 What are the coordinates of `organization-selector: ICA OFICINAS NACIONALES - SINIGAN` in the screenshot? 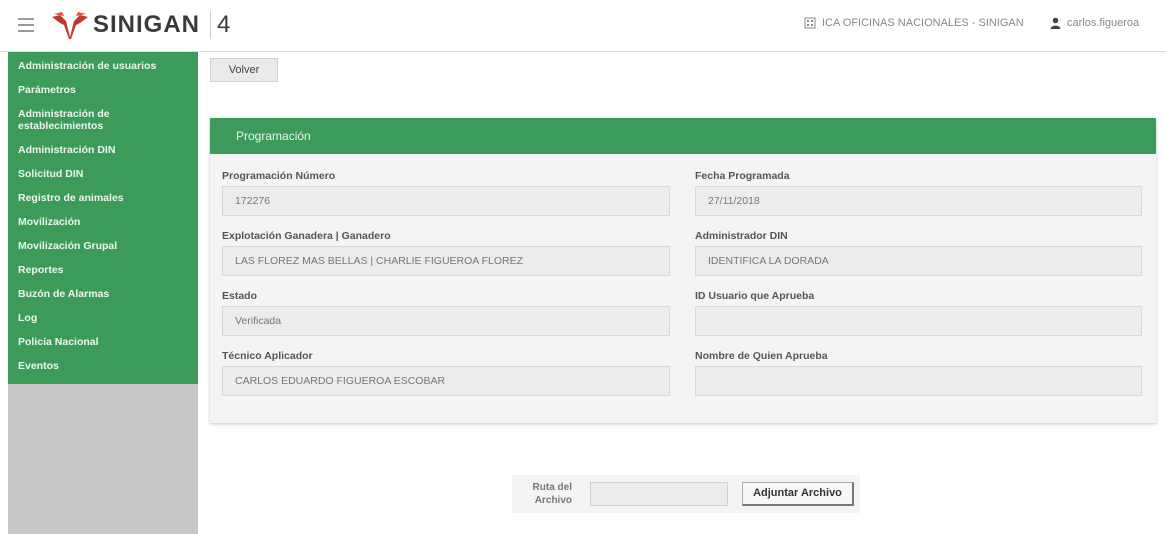 It's located at (914, 23).